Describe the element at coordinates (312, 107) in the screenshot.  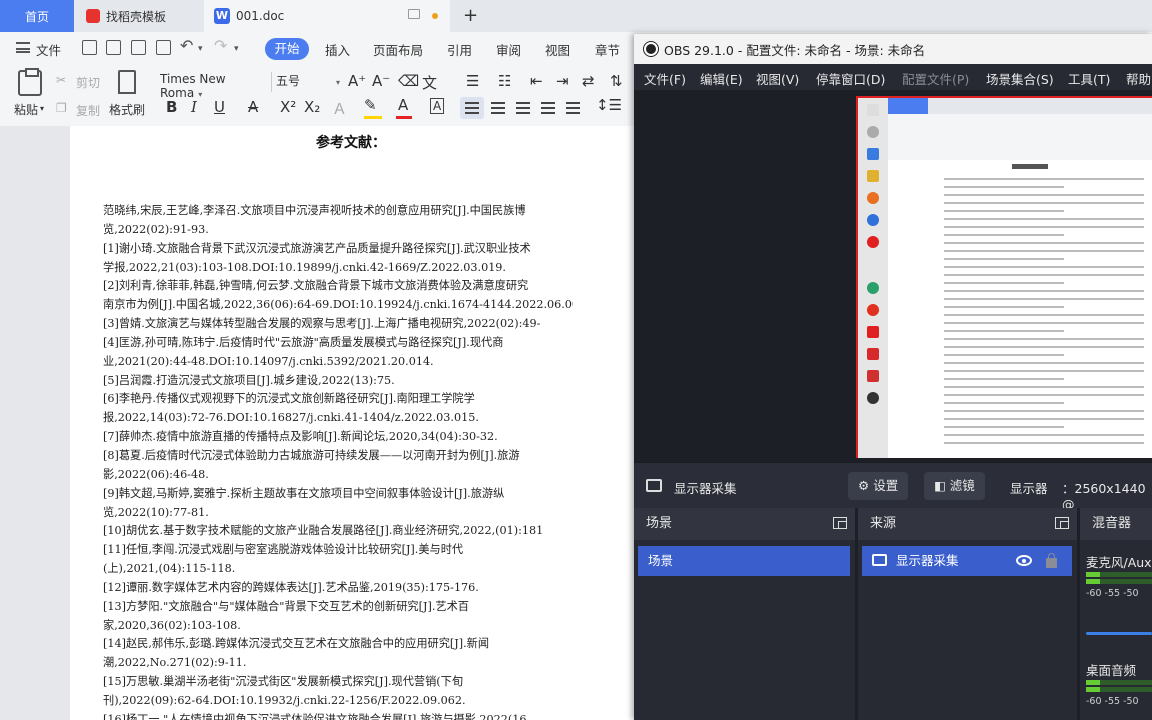
I see `subscript-button: X₂` at that location.